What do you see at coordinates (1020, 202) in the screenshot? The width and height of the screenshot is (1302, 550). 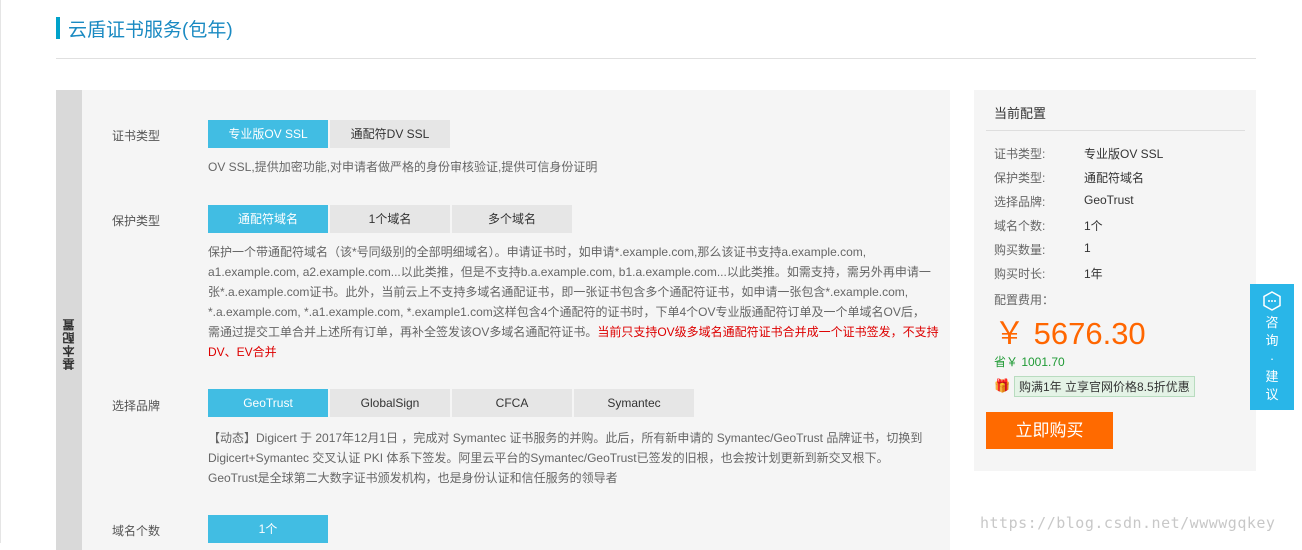 I see `summary-row-label: 选择品牌:` at bounding box center [1020, 202].